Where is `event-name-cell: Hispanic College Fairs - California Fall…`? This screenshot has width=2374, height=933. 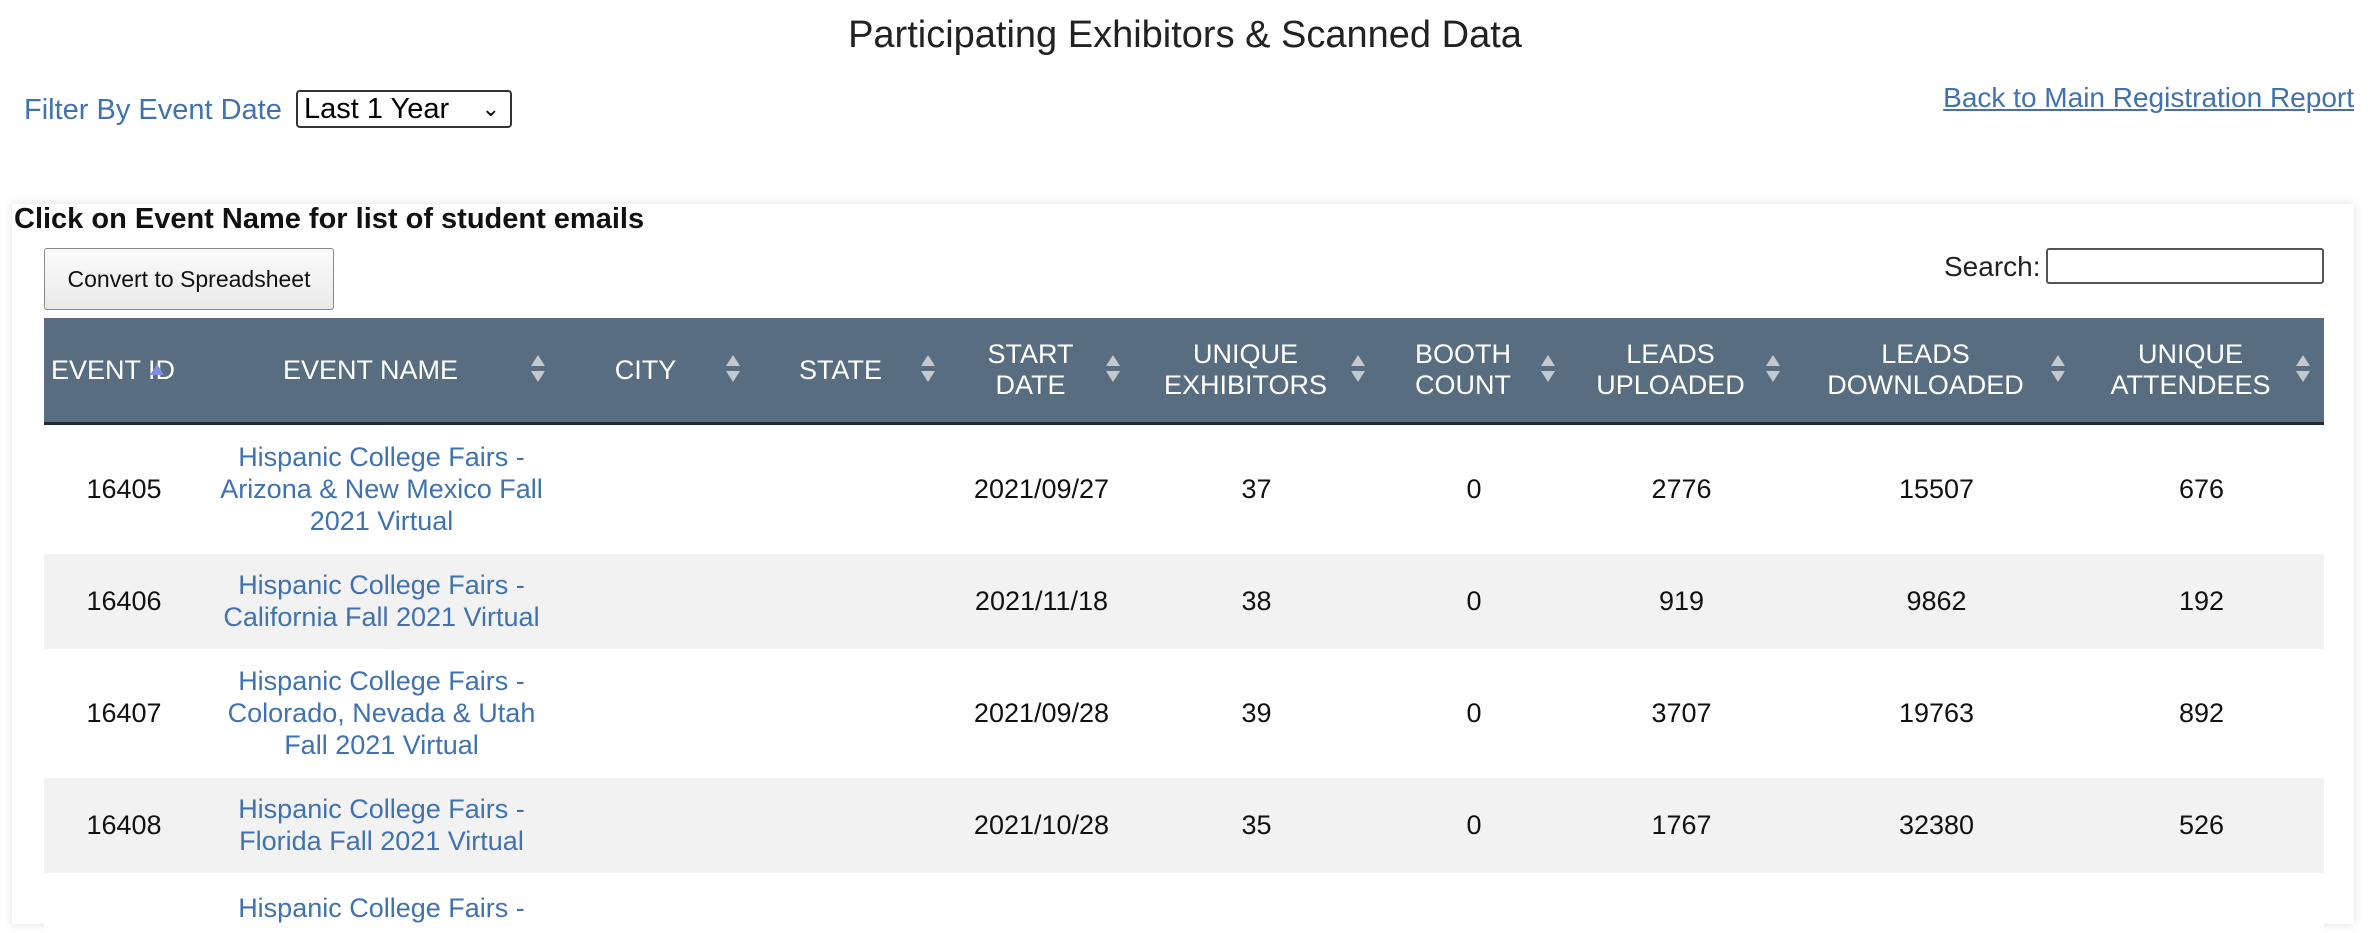 event-name-cell: Hispanic College Fairs - California Fall… is located at coordinates (381, 601).